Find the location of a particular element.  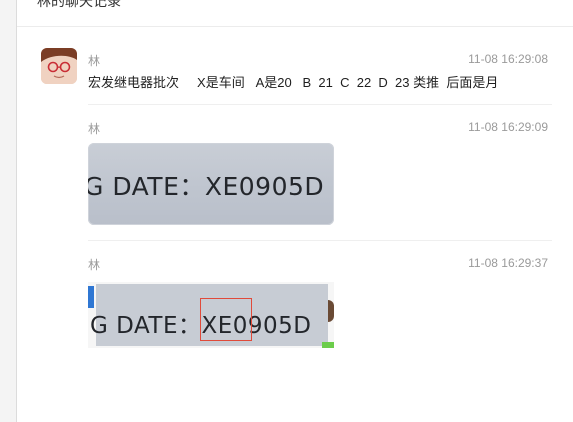

message-screenshot-image: G DATE：XE0905D is located at coordinates (211, 325).